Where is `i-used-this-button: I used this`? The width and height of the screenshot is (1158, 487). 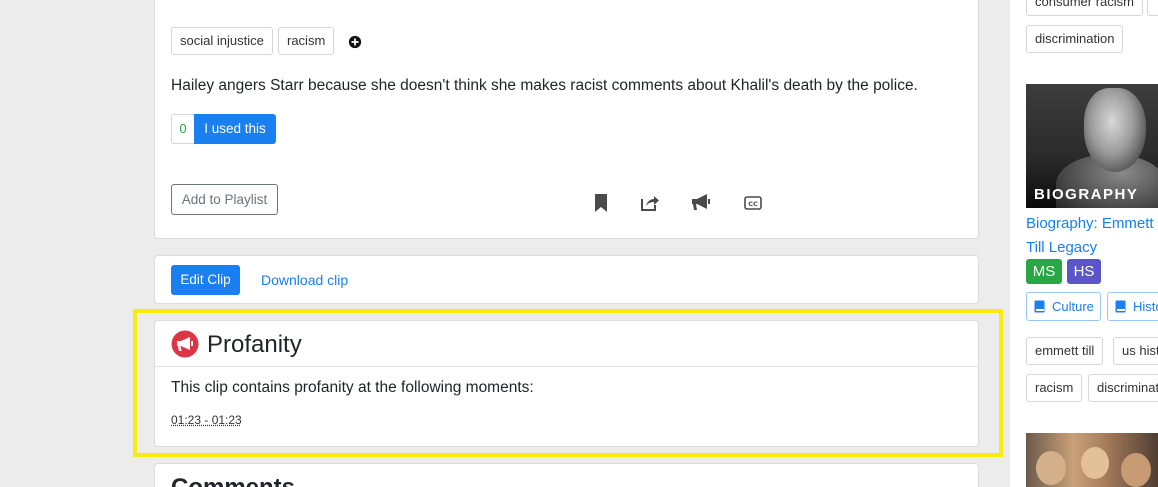 i-used-this-button: I used this is located at coordinates (235, 129).